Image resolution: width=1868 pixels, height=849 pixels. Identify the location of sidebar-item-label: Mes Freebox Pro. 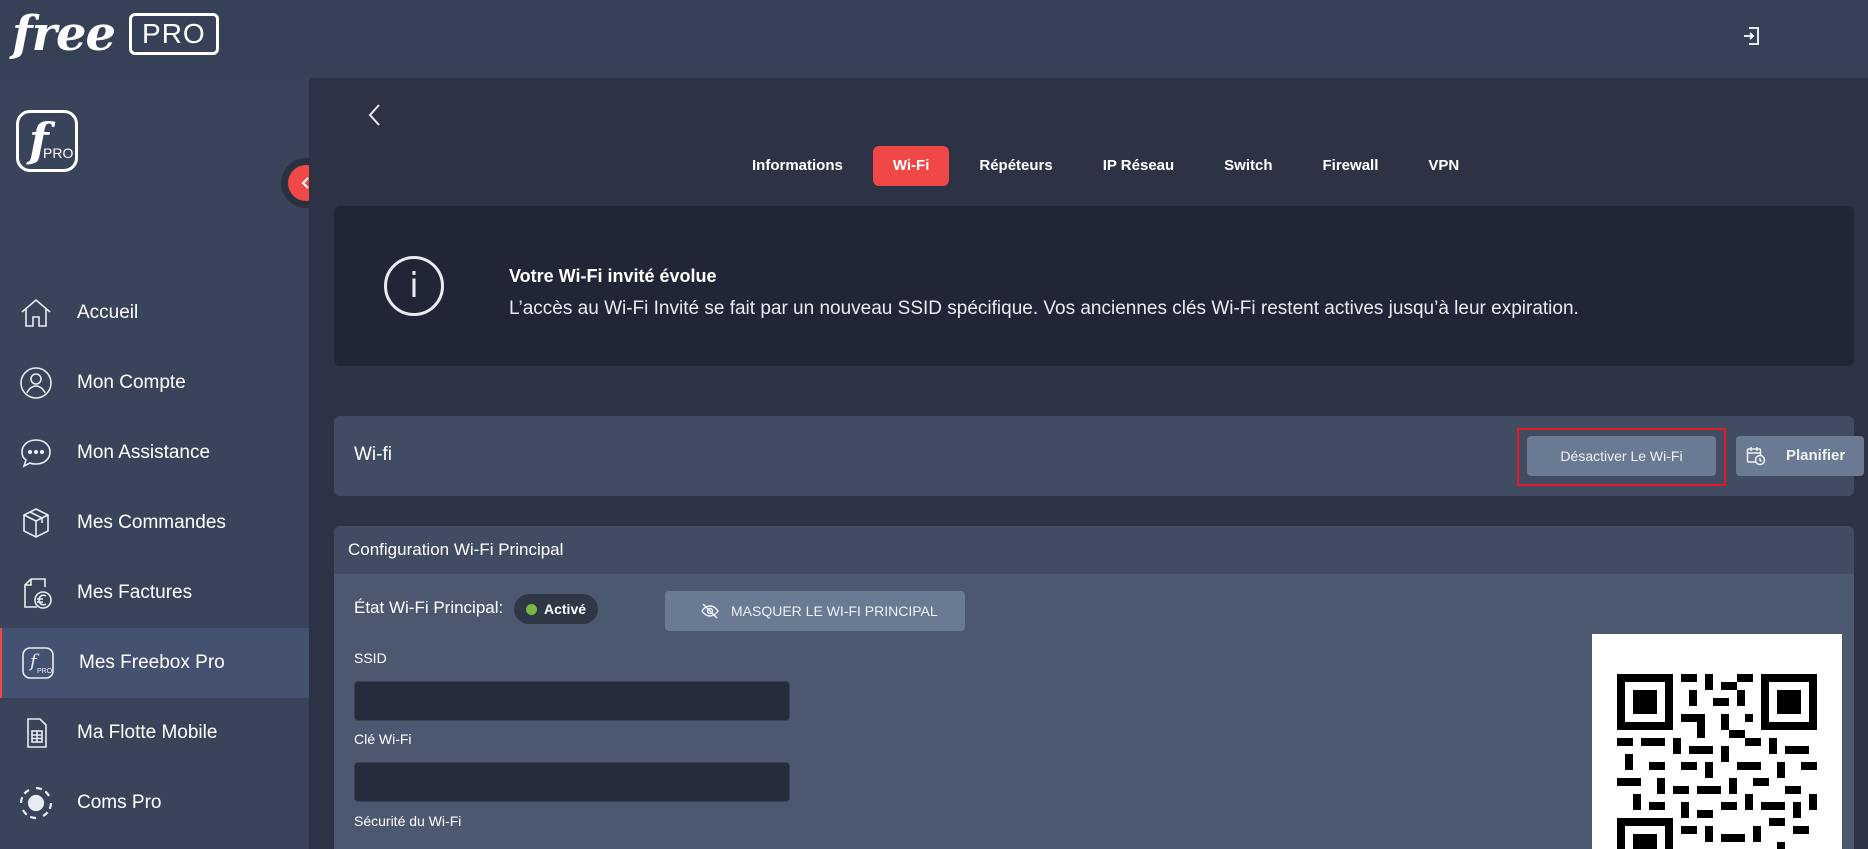
(152, 662).